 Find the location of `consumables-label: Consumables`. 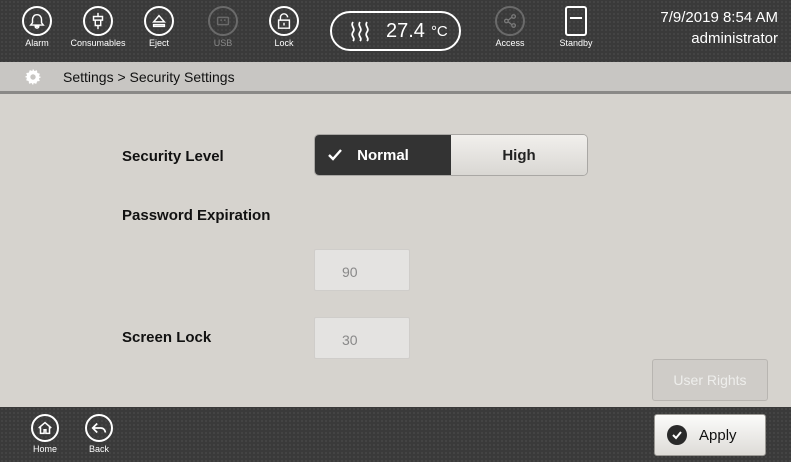

consumables-label: Consumables is located at coordinates (98, 43).